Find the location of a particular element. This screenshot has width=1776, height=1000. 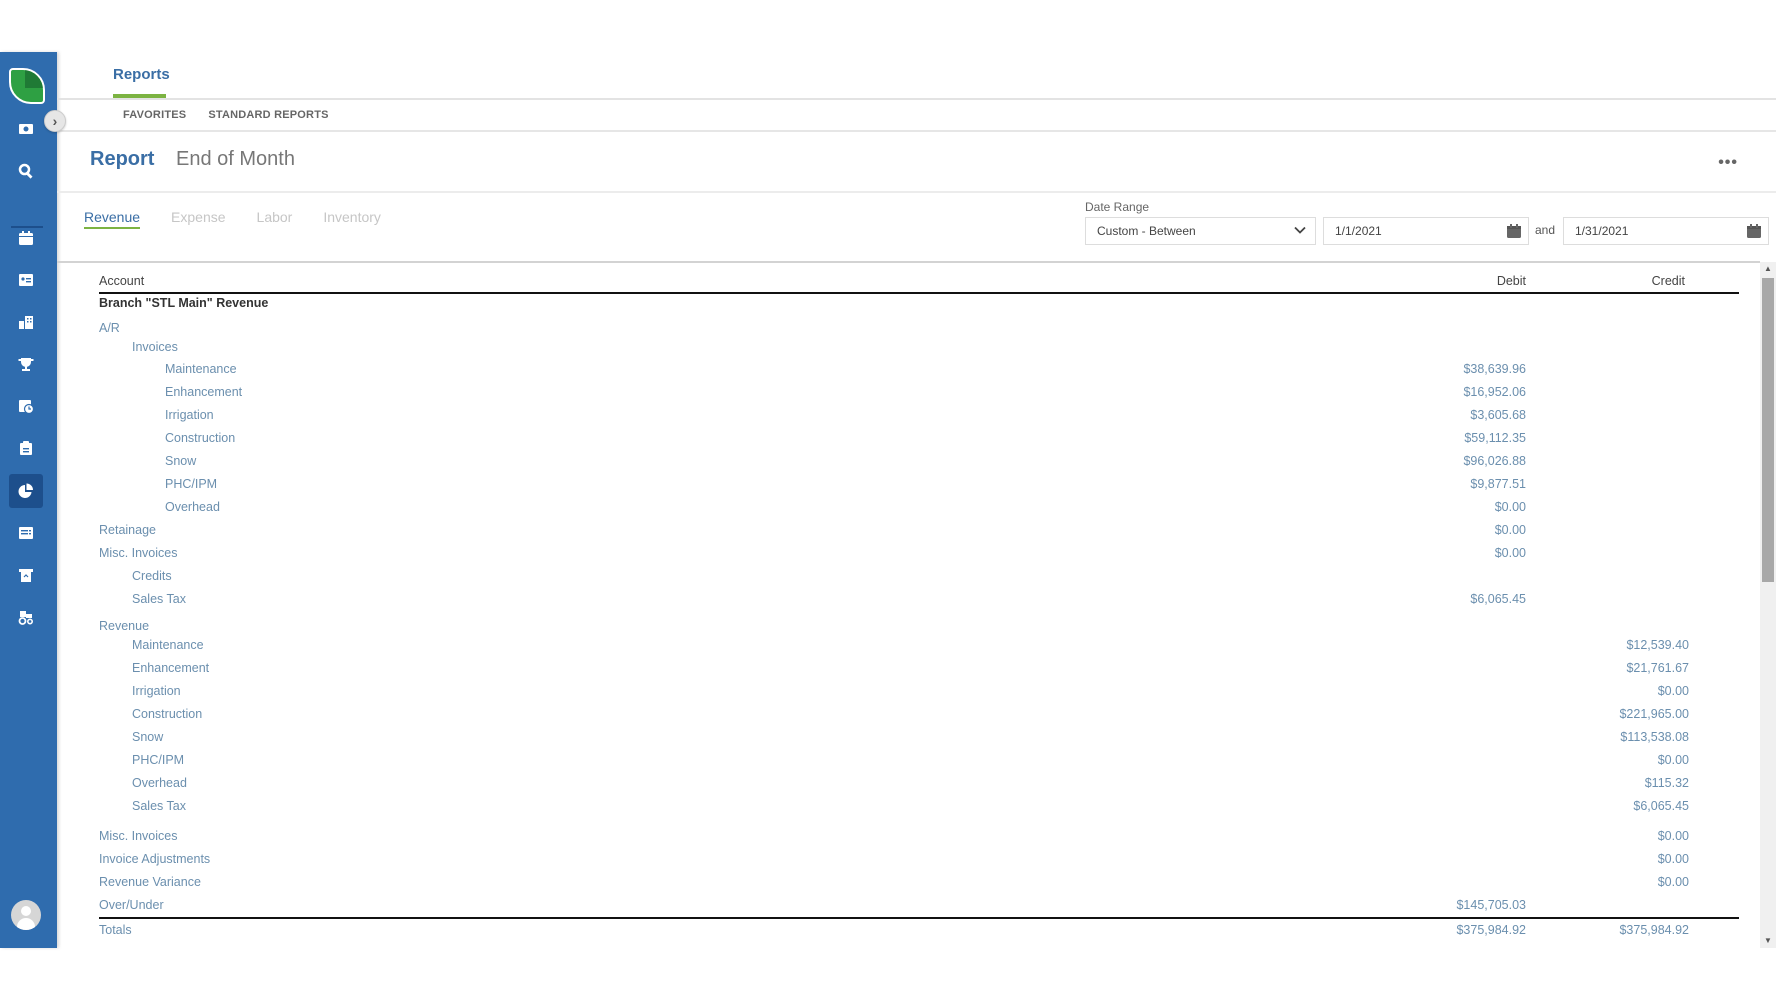

list-icon is located at coordinates (26, 533).